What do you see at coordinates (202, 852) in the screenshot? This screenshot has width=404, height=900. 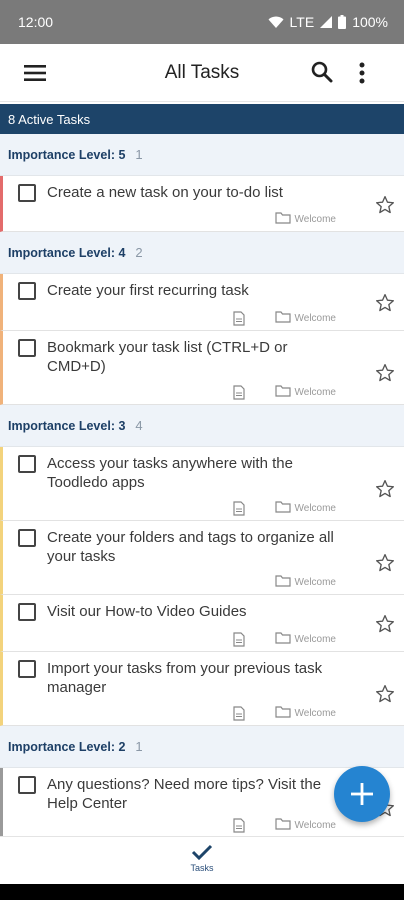 I see `checkmark-icon` at bounding box center [202, 852].